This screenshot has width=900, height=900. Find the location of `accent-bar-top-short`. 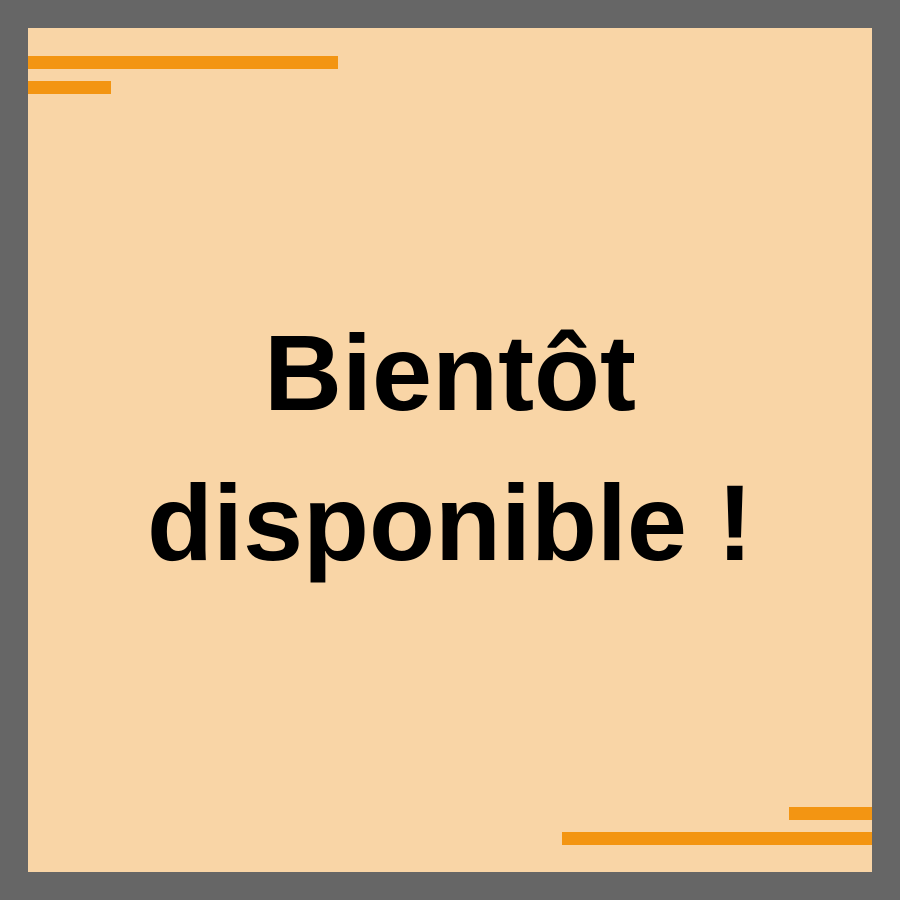

accent-bar-top-short is located at coordinates (69, 87).